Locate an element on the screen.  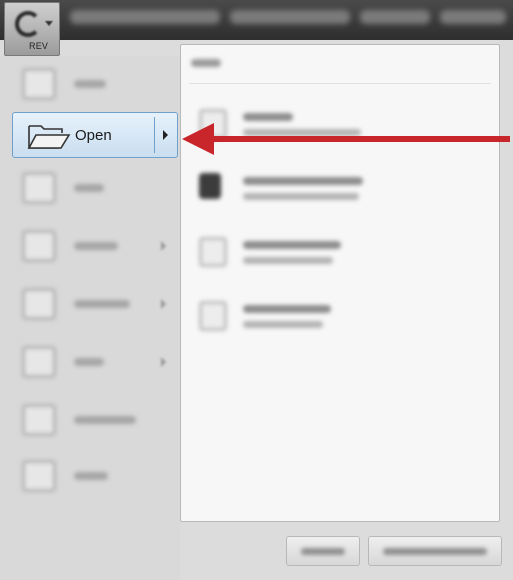
options-button is located at coordinates (323, 551).